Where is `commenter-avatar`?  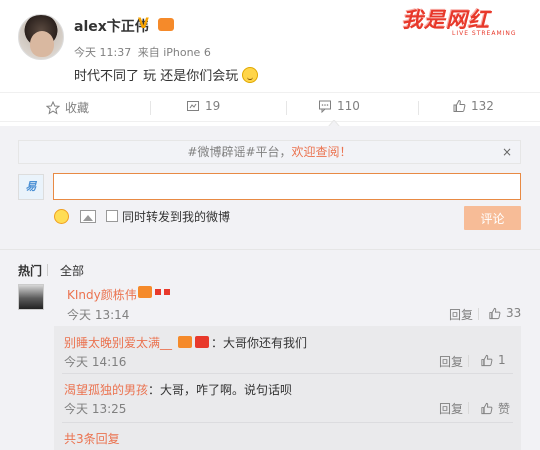
commenter-avatar is located at coordinates (31, 297).